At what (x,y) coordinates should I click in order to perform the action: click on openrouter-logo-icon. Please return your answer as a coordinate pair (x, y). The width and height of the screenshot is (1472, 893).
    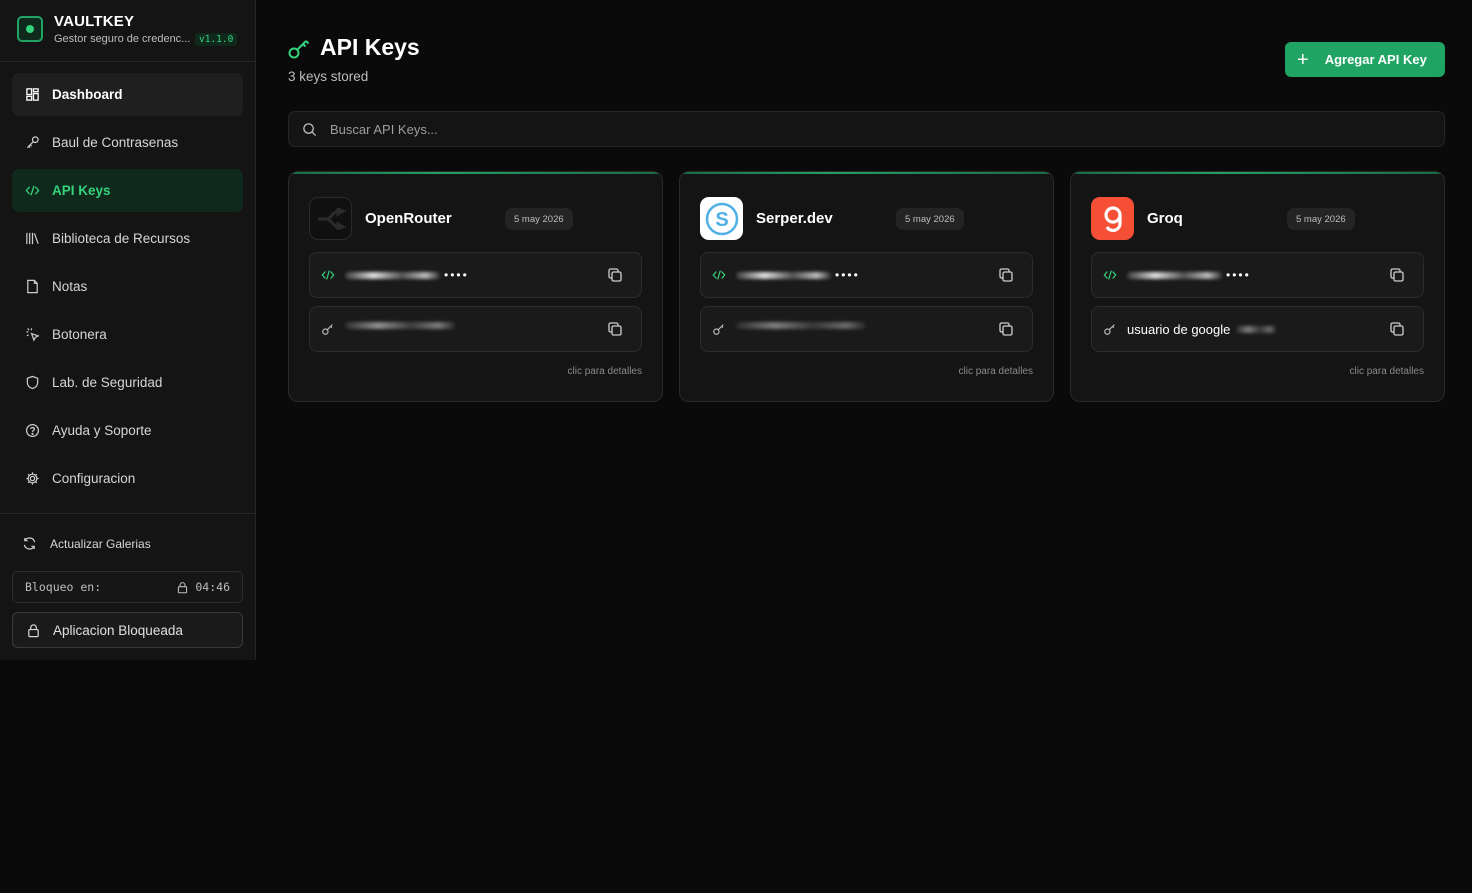
    Looking at the image, I should click on (330, 218).